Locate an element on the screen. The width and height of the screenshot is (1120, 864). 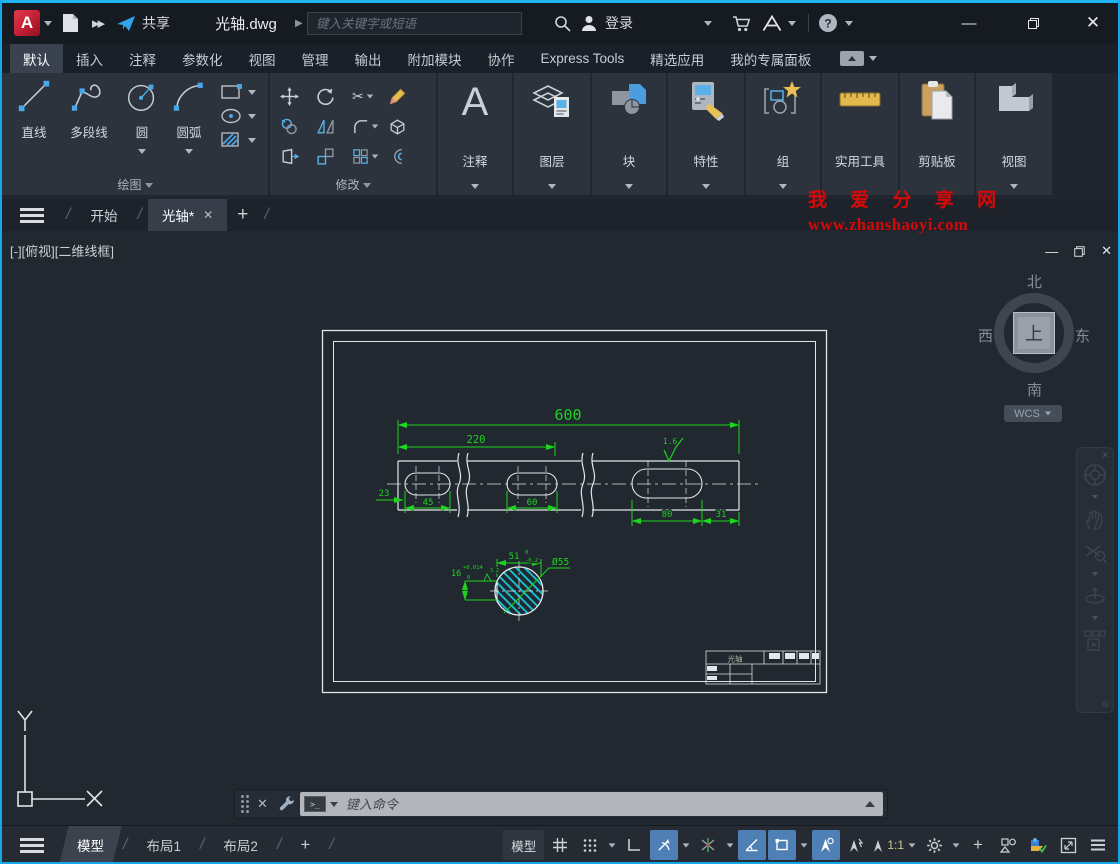
viewcube-top-face: 上 is located at coordinates (1034, 333).